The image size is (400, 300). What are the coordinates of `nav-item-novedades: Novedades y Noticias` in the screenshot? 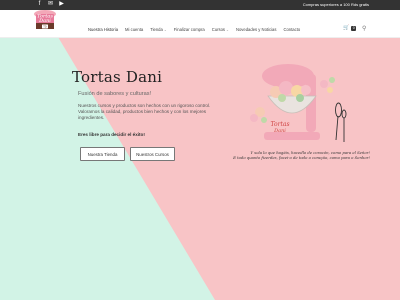 It's located at (256, 29).